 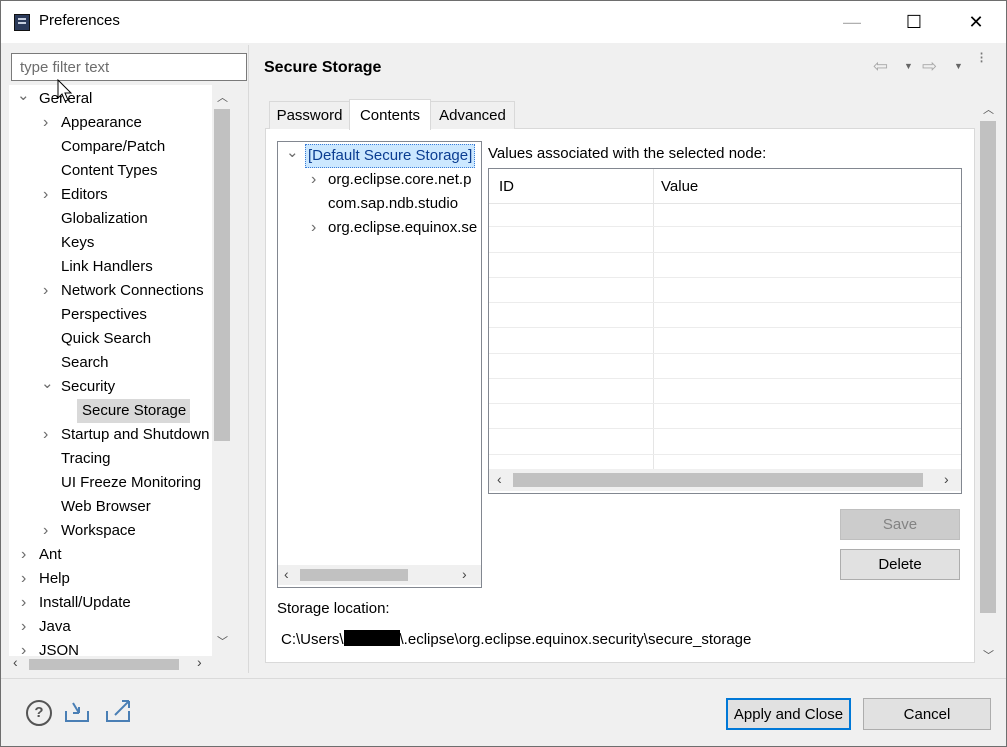 What do you see at coordinates (679, 186) in the screenshot?
I see `column-header-value: Value` at bounding box center [679, 186].